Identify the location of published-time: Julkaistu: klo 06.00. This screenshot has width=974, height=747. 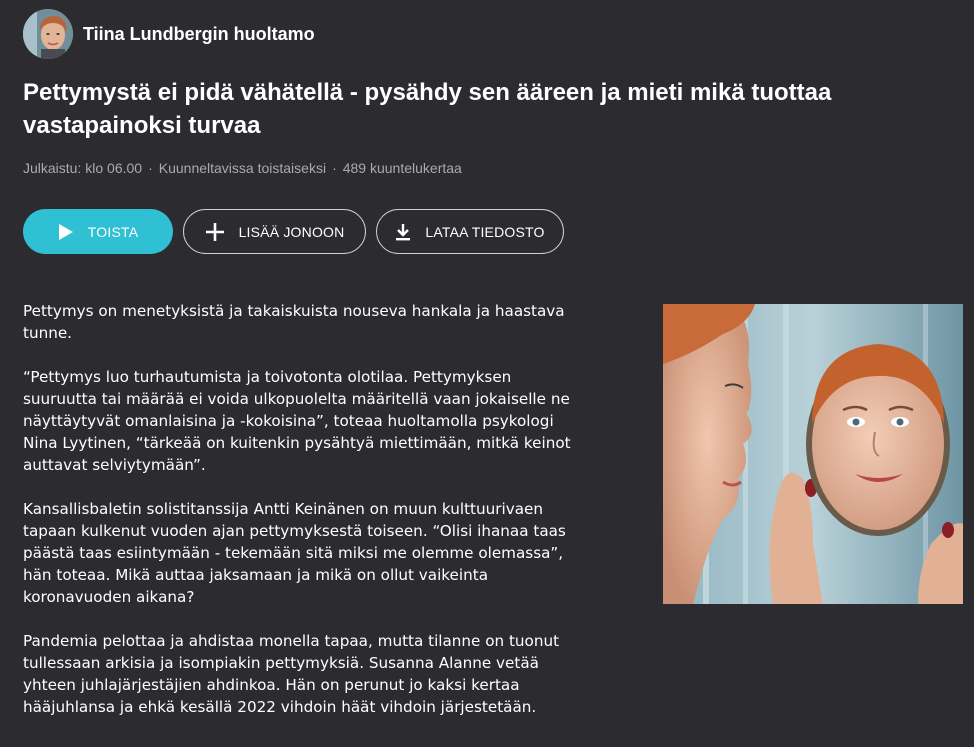
(83, 168).